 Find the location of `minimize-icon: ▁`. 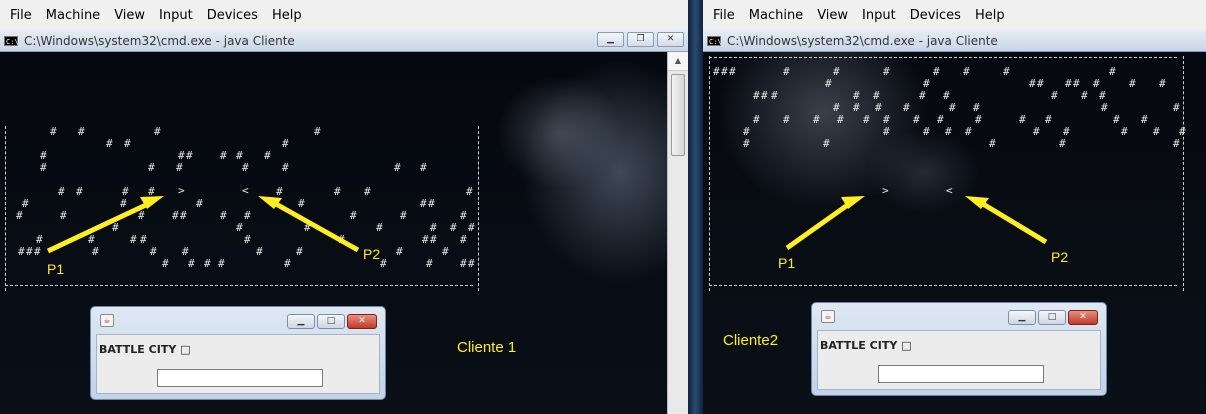

minimize-icon: ▁ is located at coordinates (1022, 317).